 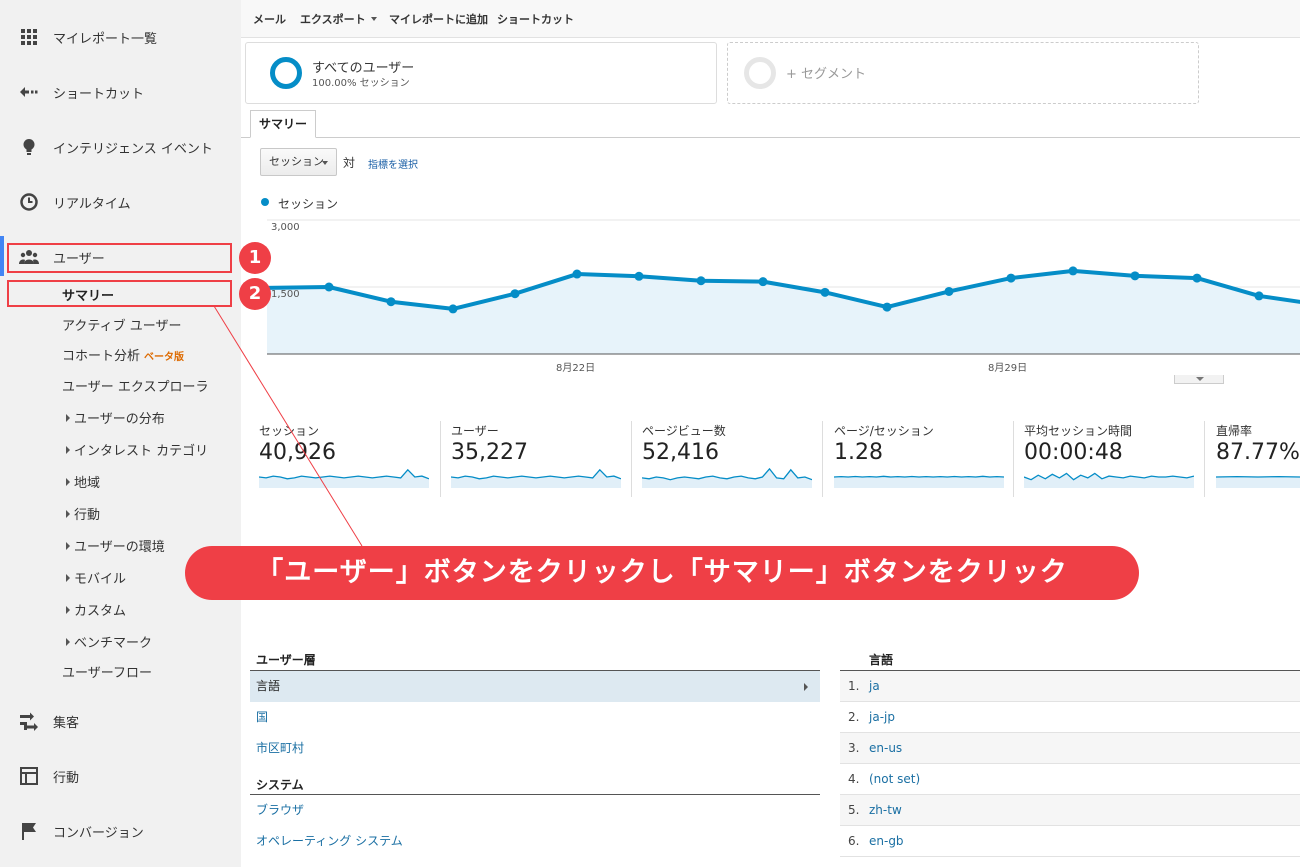 What do you see at coordinates (373, 19) in the screenshot?
I see `chevron-down-icon` at bounding box center [373, 19].